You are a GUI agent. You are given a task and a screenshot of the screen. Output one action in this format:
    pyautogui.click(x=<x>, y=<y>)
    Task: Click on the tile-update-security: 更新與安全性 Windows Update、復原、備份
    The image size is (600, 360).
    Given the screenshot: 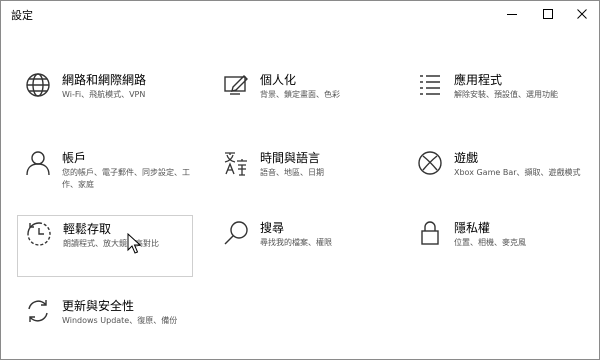 What is the action you would take?
    pyautogui.click(x=105, y=323)
    